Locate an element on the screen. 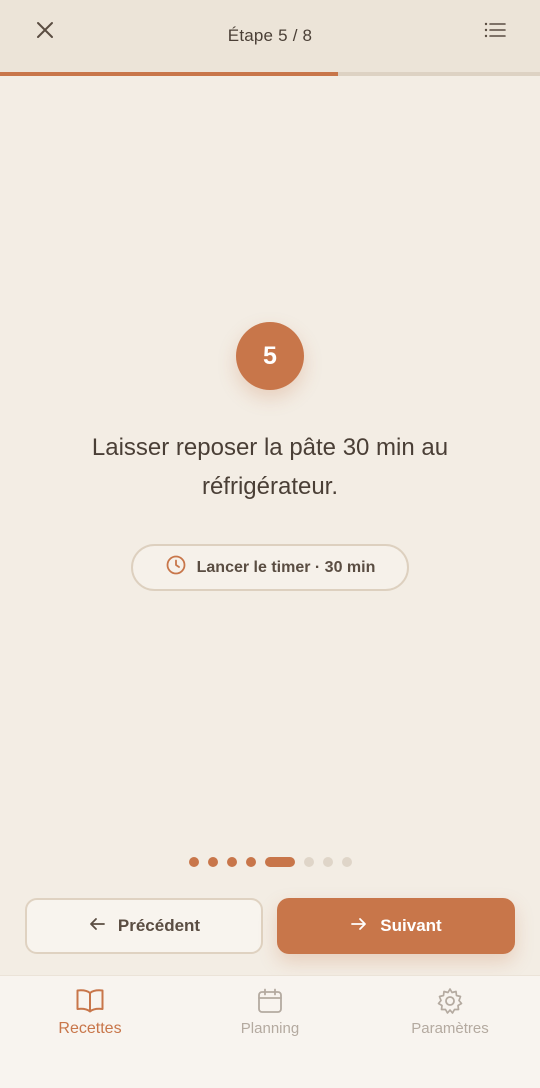 Image resolution: width=540 pixels, height=1088 pixels. tab-label: Planning is located at coordinates (270, 1028).